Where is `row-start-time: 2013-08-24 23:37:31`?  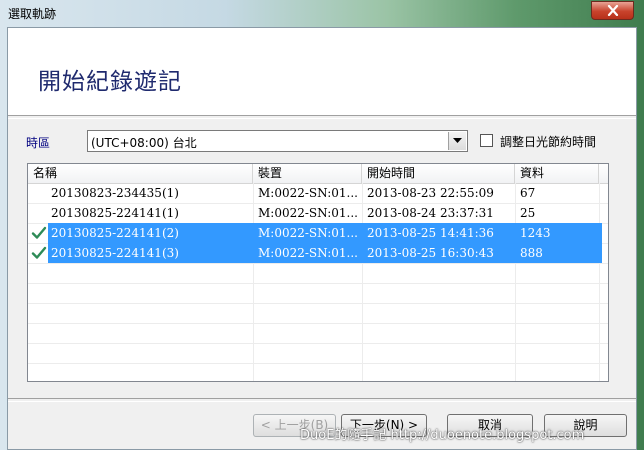
row-start-time: 2013-08-24 23:37:31 is located at coordinates (430, 213).